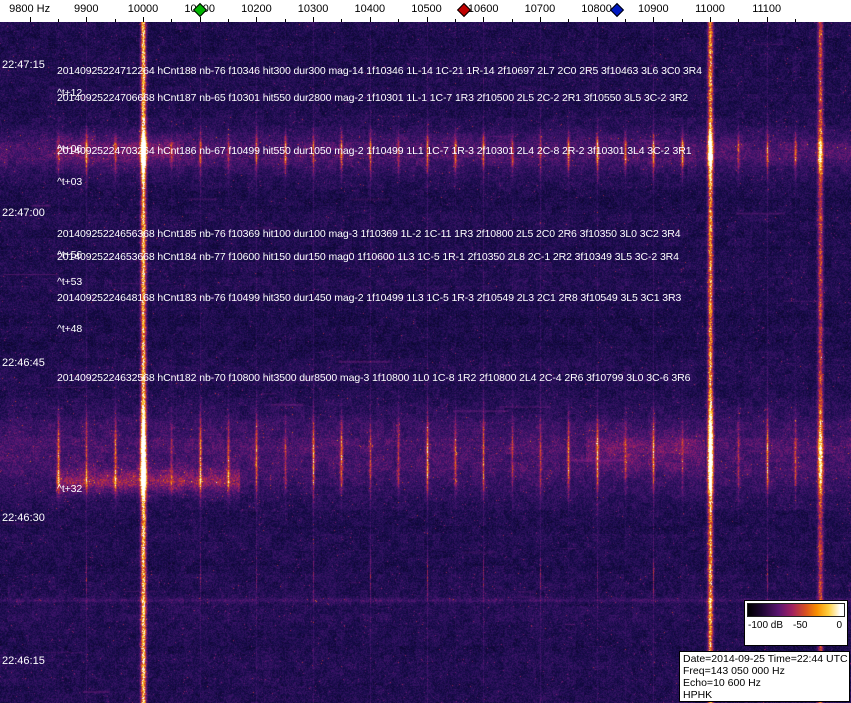 The width and height of the screenshot is (851, 703). Describe the element at coordinates (796, 610) in the screenshot. I see `color-gradient-bar` at that location.